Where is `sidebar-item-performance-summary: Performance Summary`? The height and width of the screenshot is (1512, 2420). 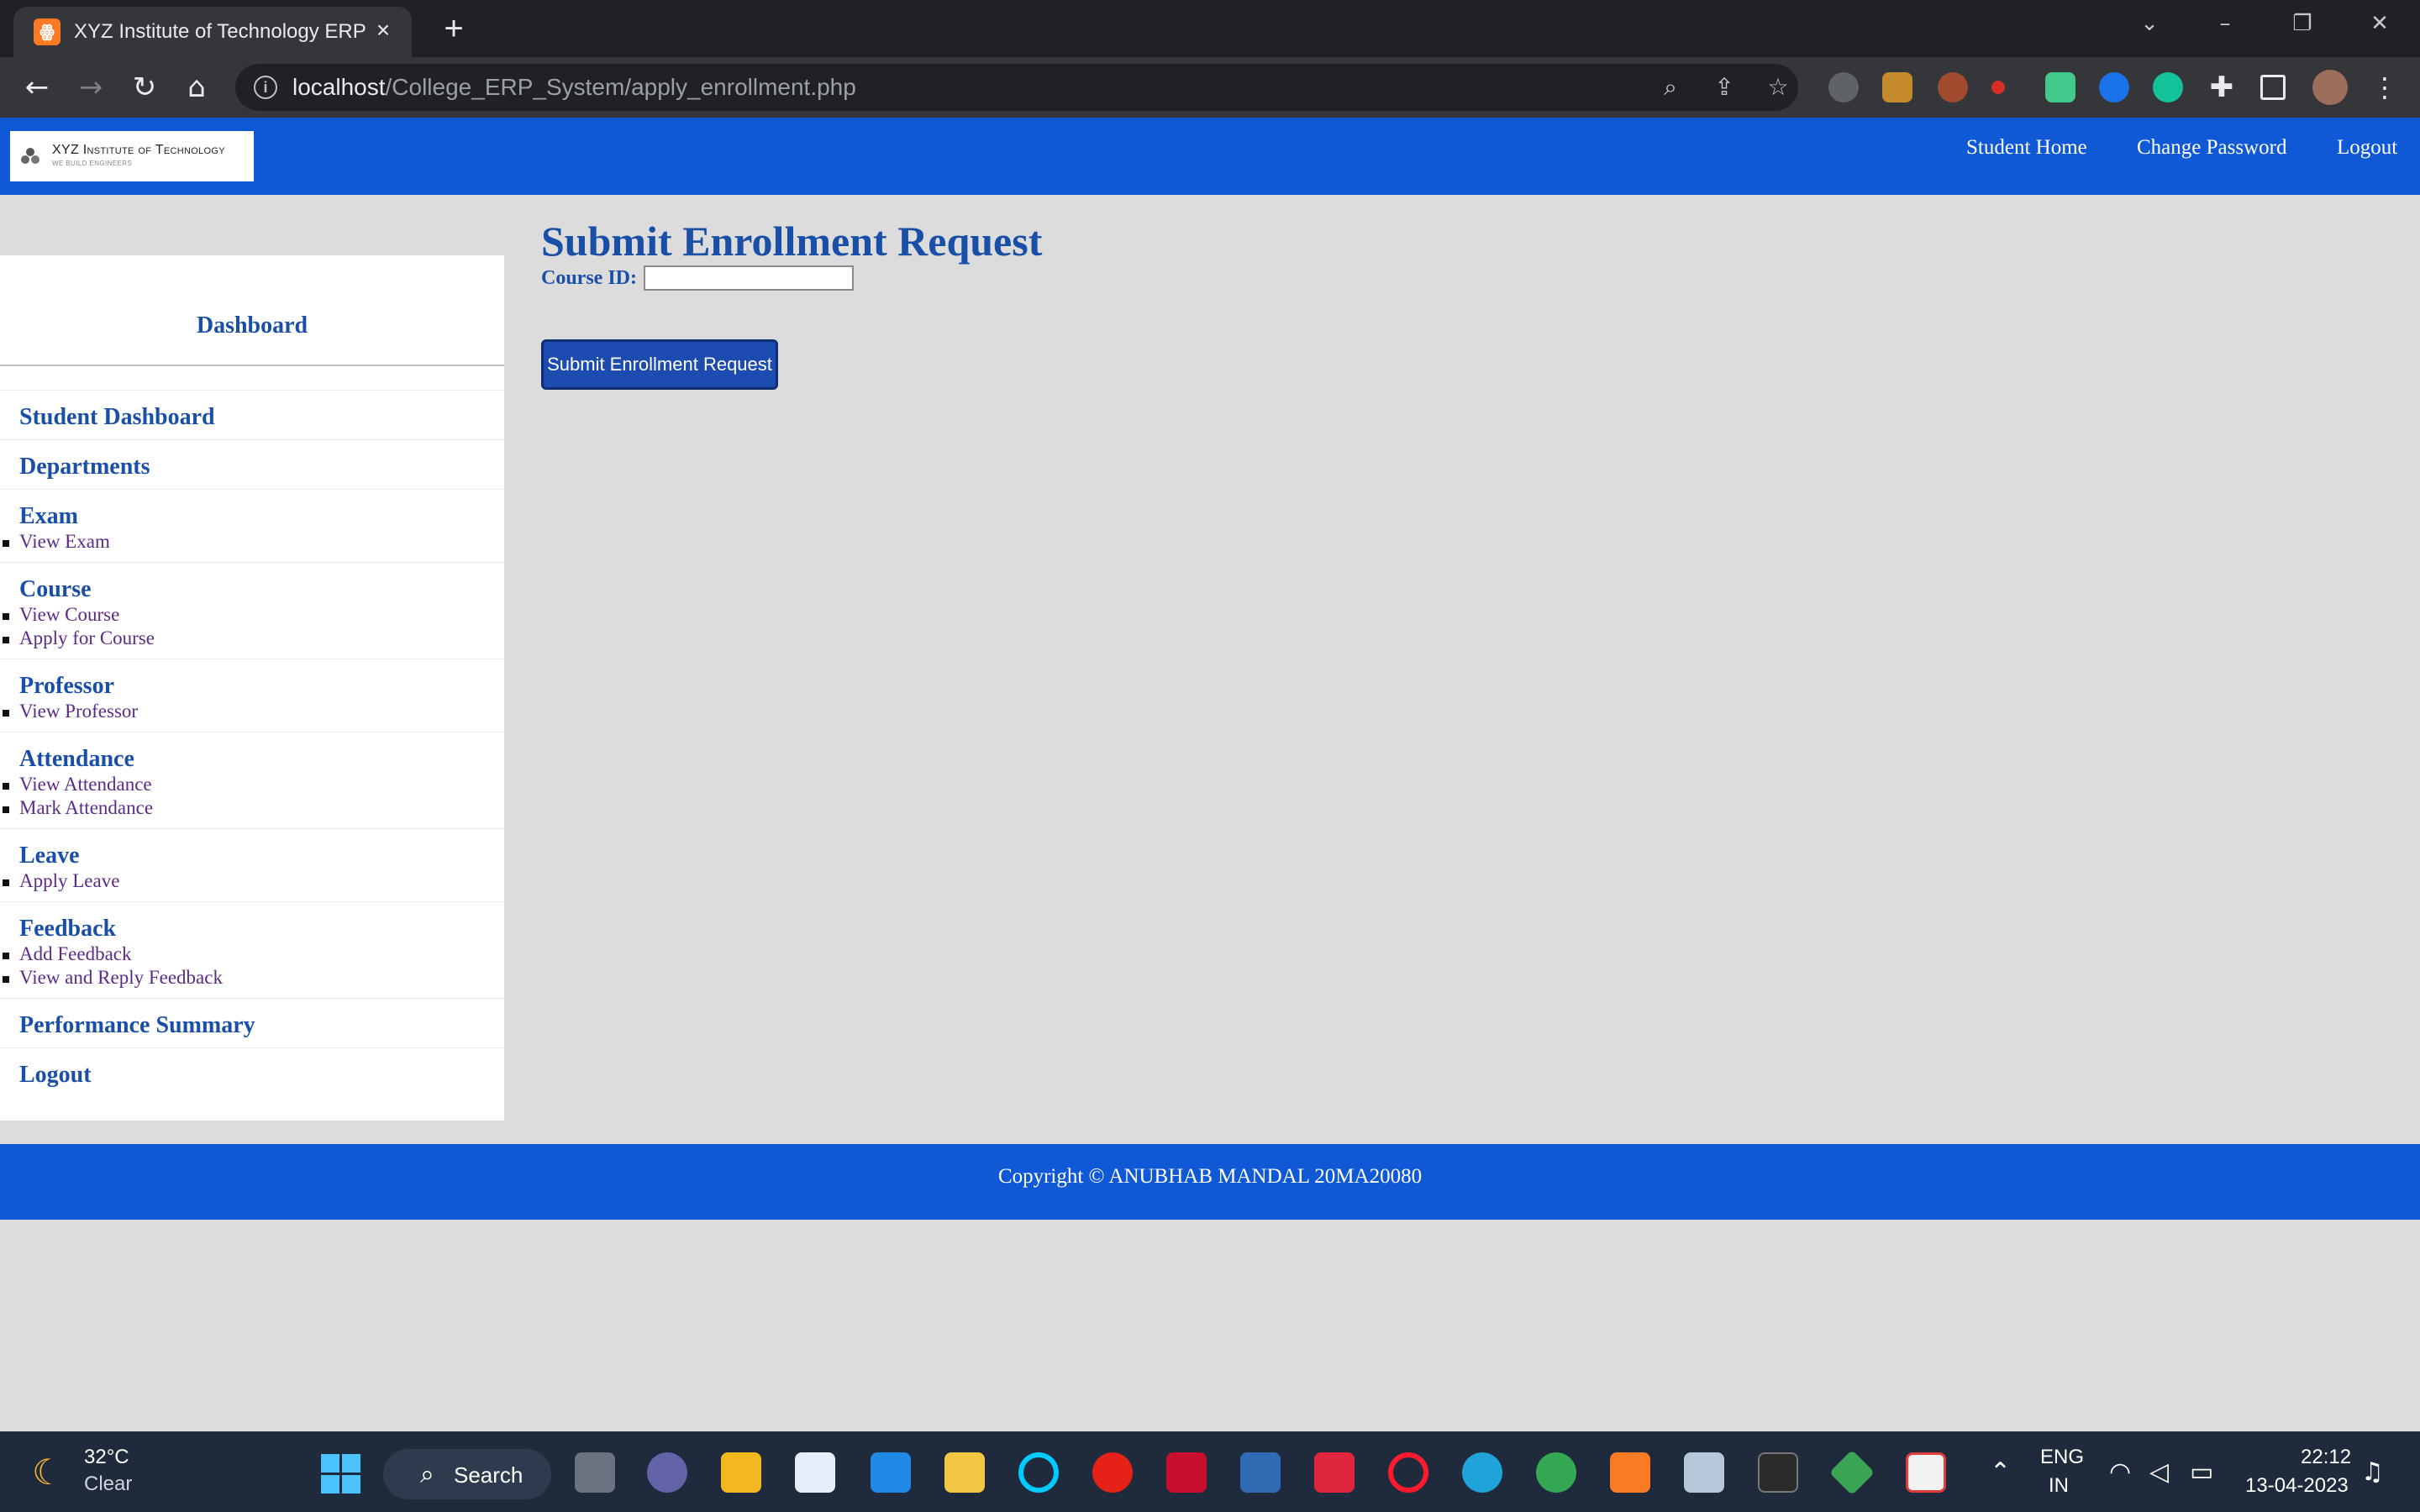 sidebar-item-performance-summary: Performance Summary is located at coordinates (261, 1025).